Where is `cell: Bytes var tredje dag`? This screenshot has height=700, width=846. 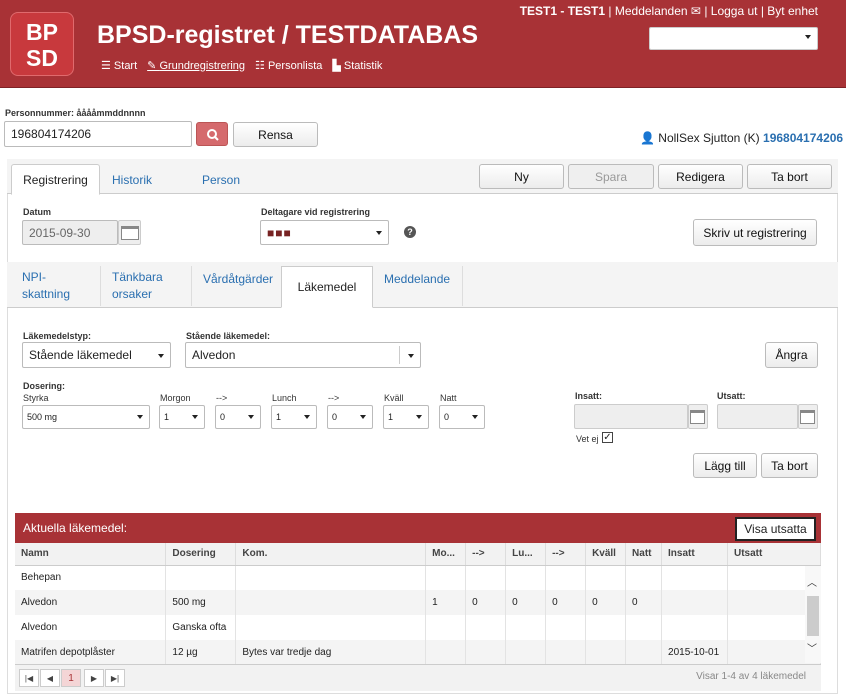
cell: Bytes var tredje dag is located at coordinates (331, 652).